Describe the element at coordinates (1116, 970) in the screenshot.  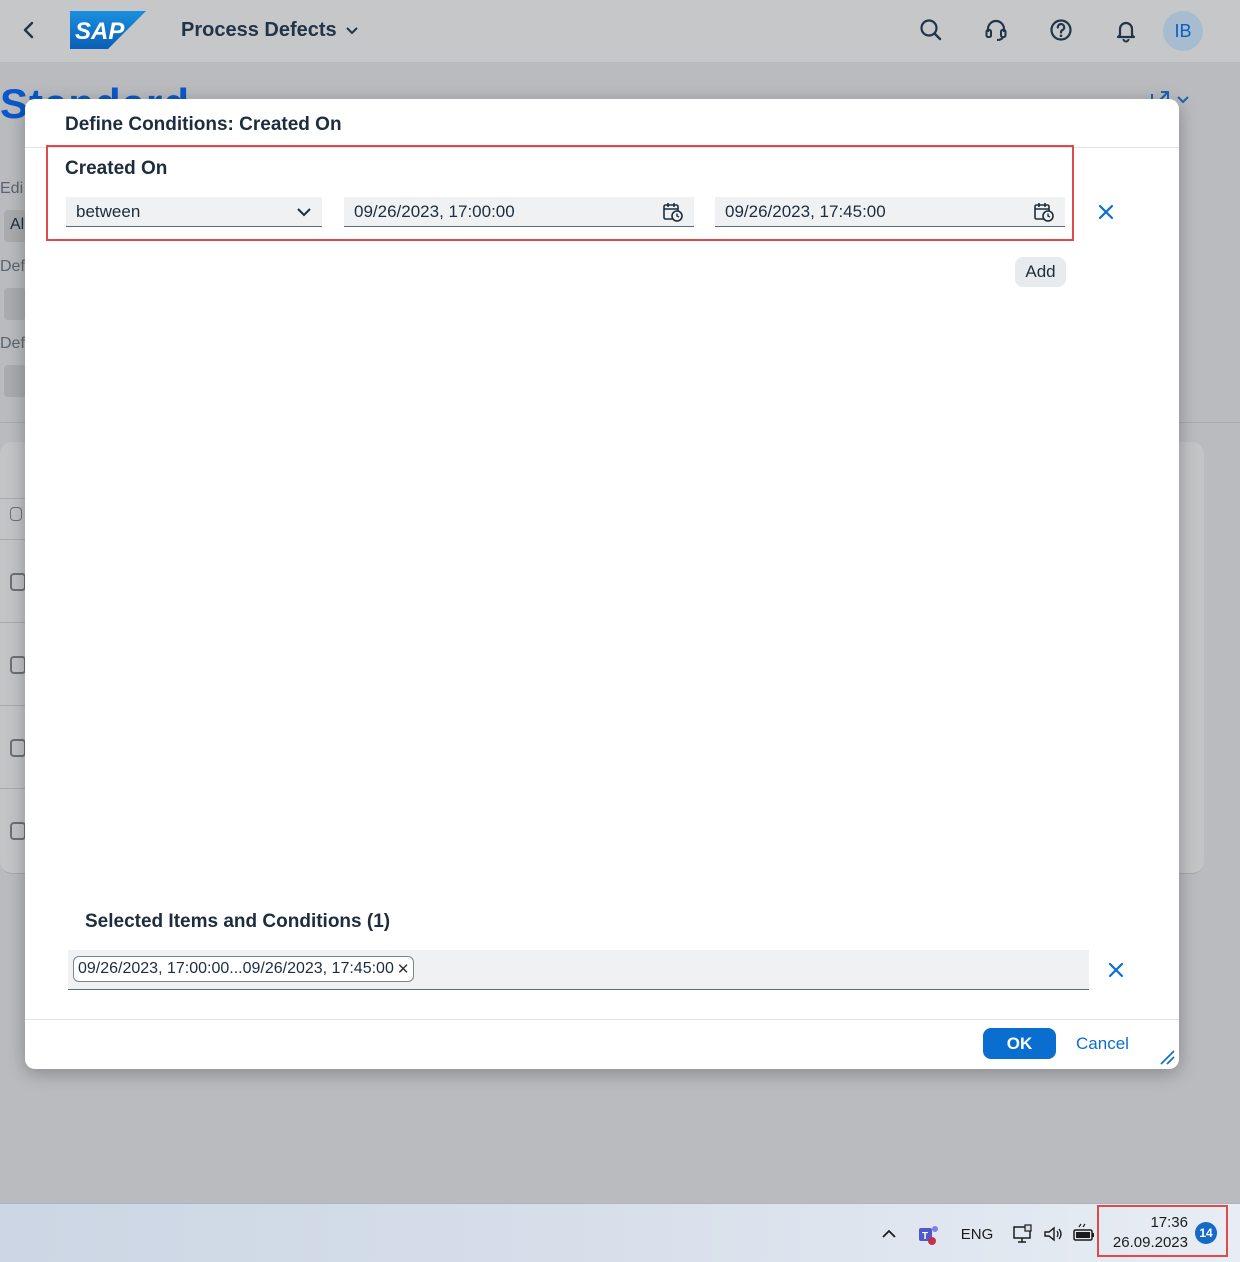
I see `clear-all-icon` at that location.